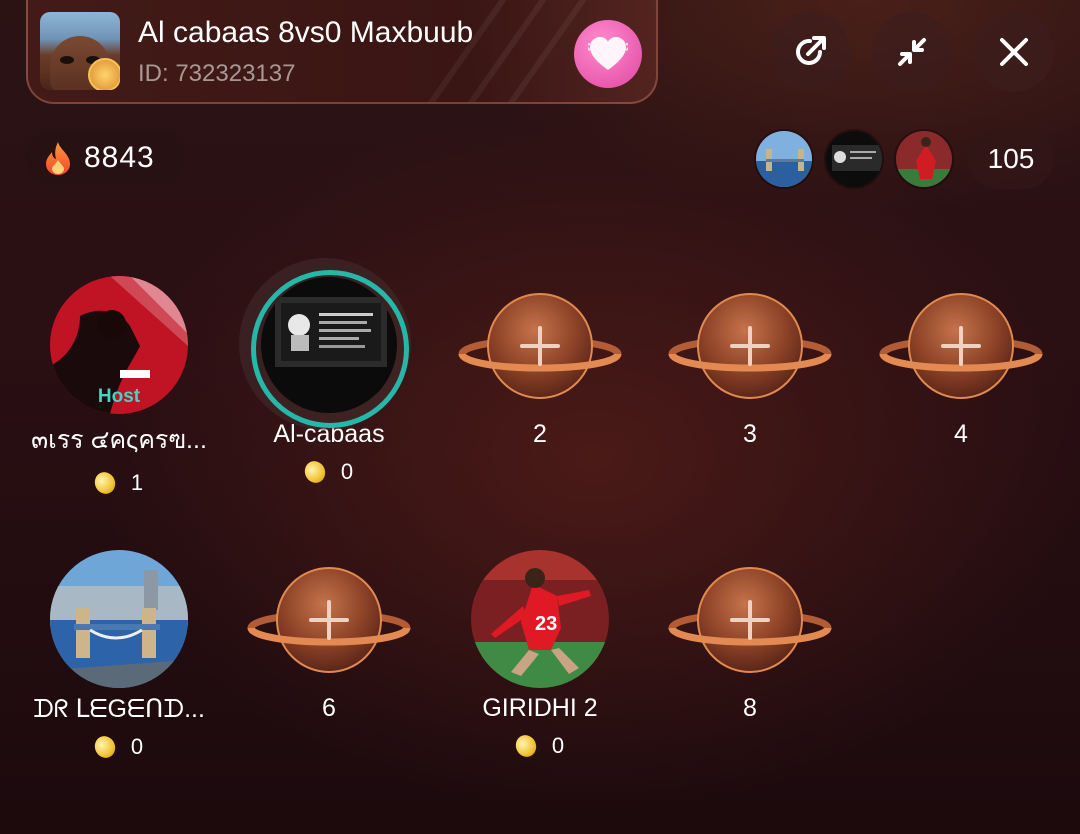 Image resolution: width=1080 pixels, height=834 pixels. I want to click on empty-seat-3: 3, so click(750, 359).